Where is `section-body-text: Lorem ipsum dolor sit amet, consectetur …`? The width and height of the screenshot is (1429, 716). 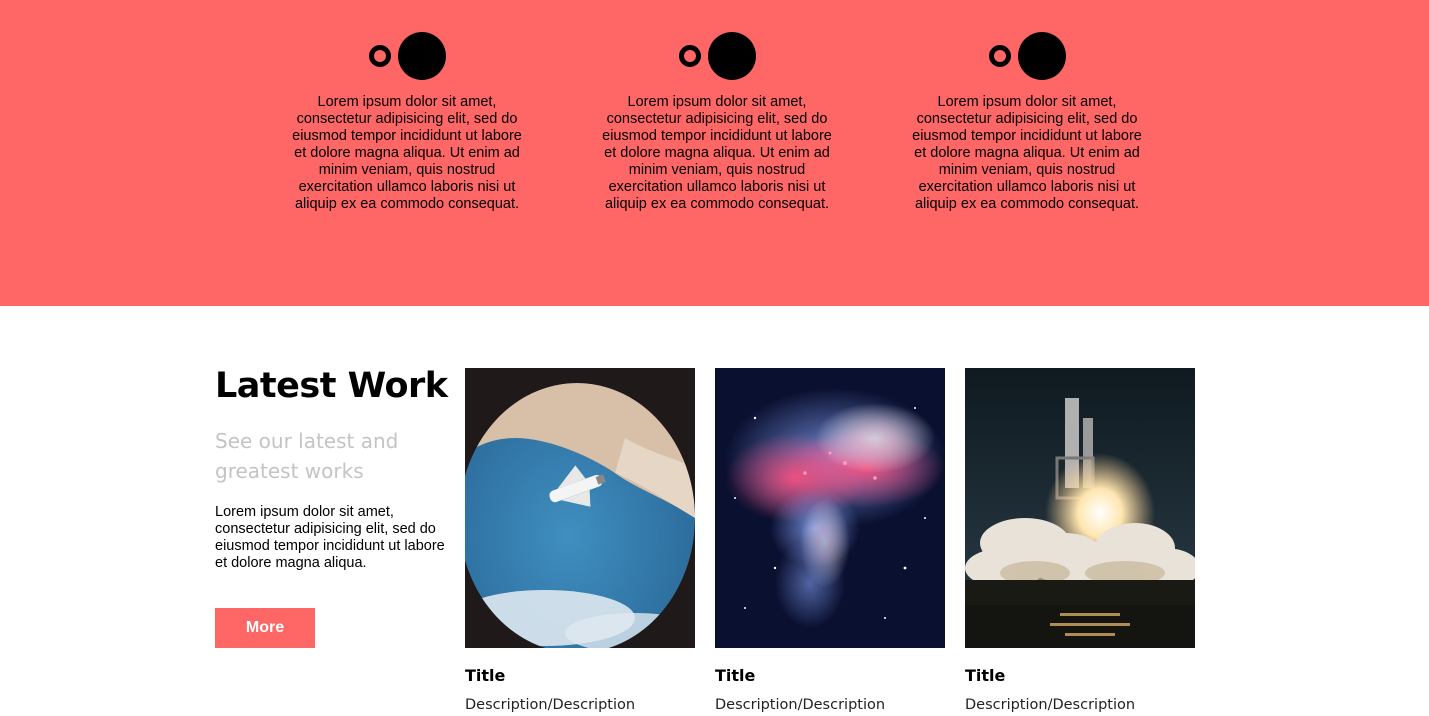 section-body-text: Lorem ipsum dolor sit amet, consectetur … is located at coordinates (330, 537).